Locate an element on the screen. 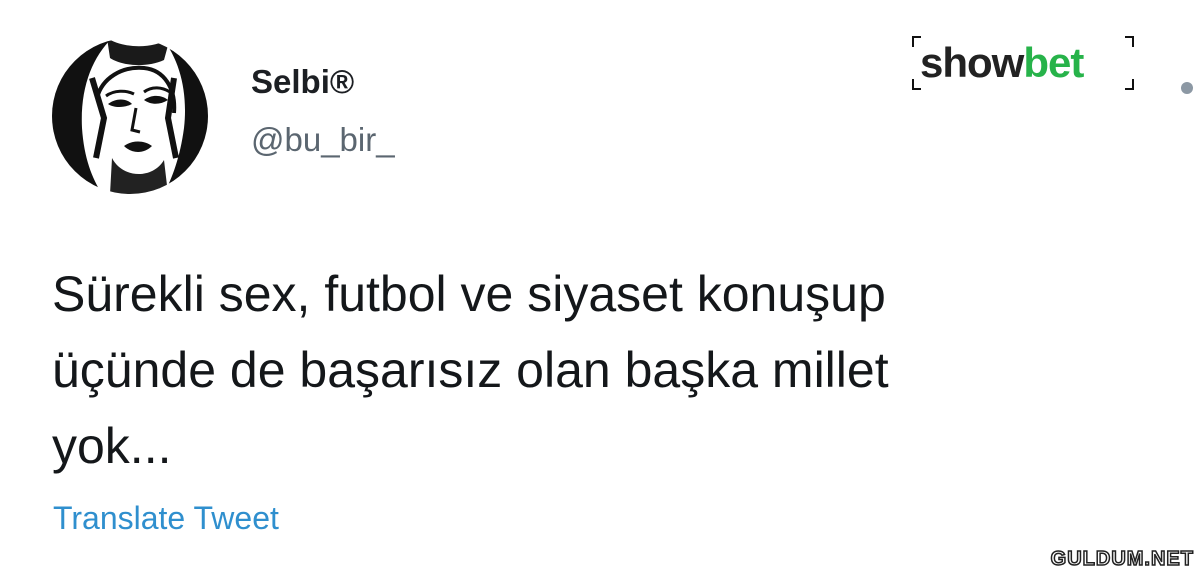  tweet-text-line: Sürekli sex, futbol ve siyaset konuşup is located at coordinates (469, 294).